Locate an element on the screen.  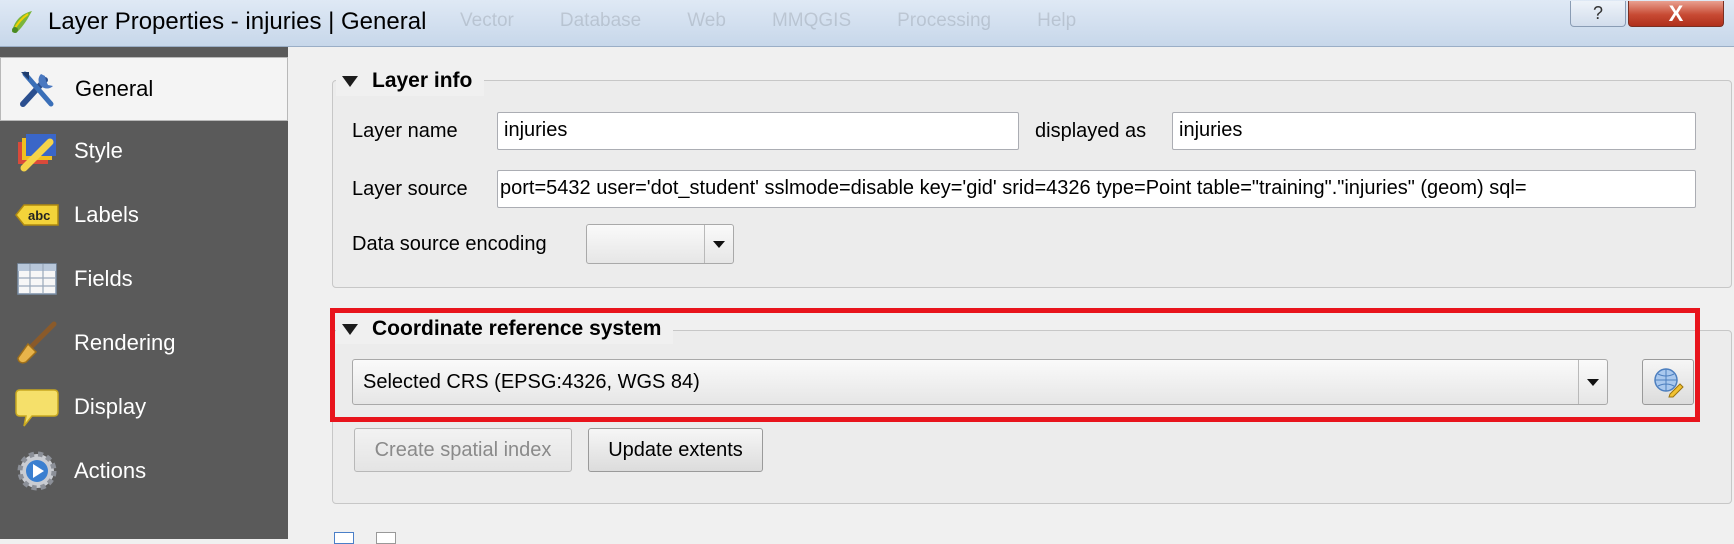
style-brush-icon is located at coordinates (37, 151).